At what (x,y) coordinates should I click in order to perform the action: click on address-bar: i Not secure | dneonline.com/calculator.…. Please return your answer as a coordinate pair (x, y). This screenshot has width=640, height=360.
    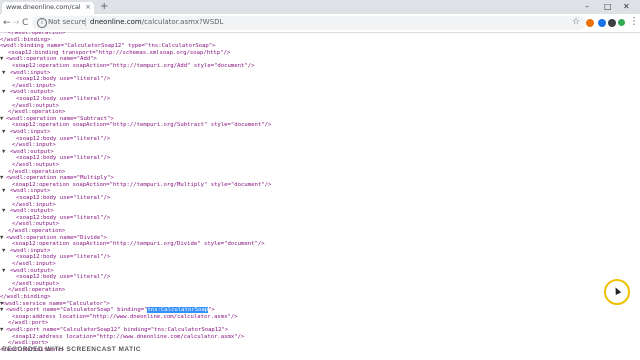
    Looking at the image, I should click on (309, 23).